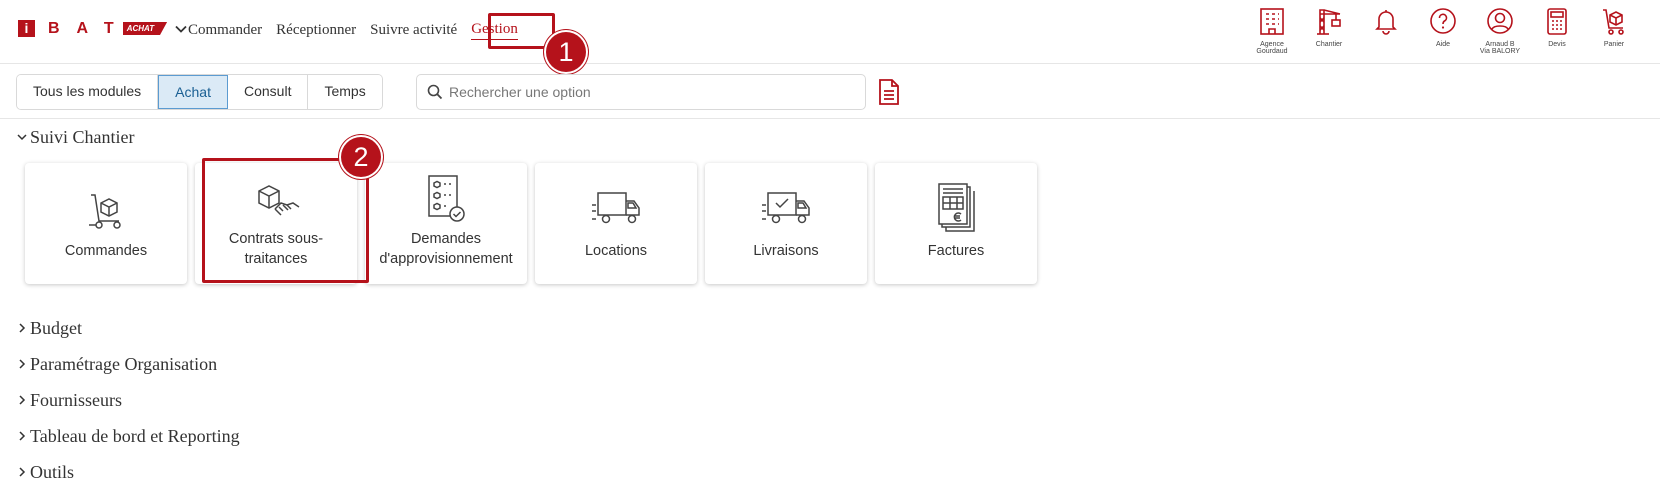 The height and width of the screenshot is (493, 1660). What do you see at coordinates (521, 31) in the screenshot?
I see `highlight-gestion` at bounding box center [521, 31].